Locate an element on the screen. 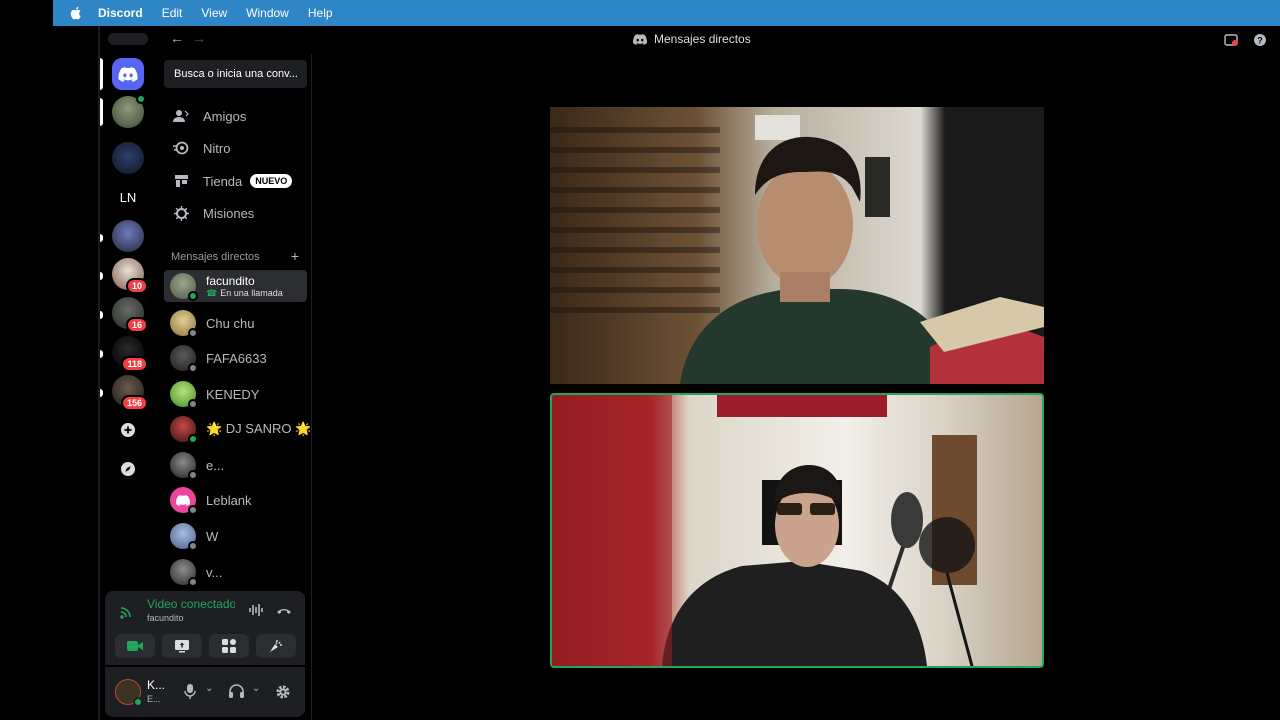 Image resolution: width=1280 pixels, height=720 pixels. inbox-icon is located at coordinates (1231, 40).